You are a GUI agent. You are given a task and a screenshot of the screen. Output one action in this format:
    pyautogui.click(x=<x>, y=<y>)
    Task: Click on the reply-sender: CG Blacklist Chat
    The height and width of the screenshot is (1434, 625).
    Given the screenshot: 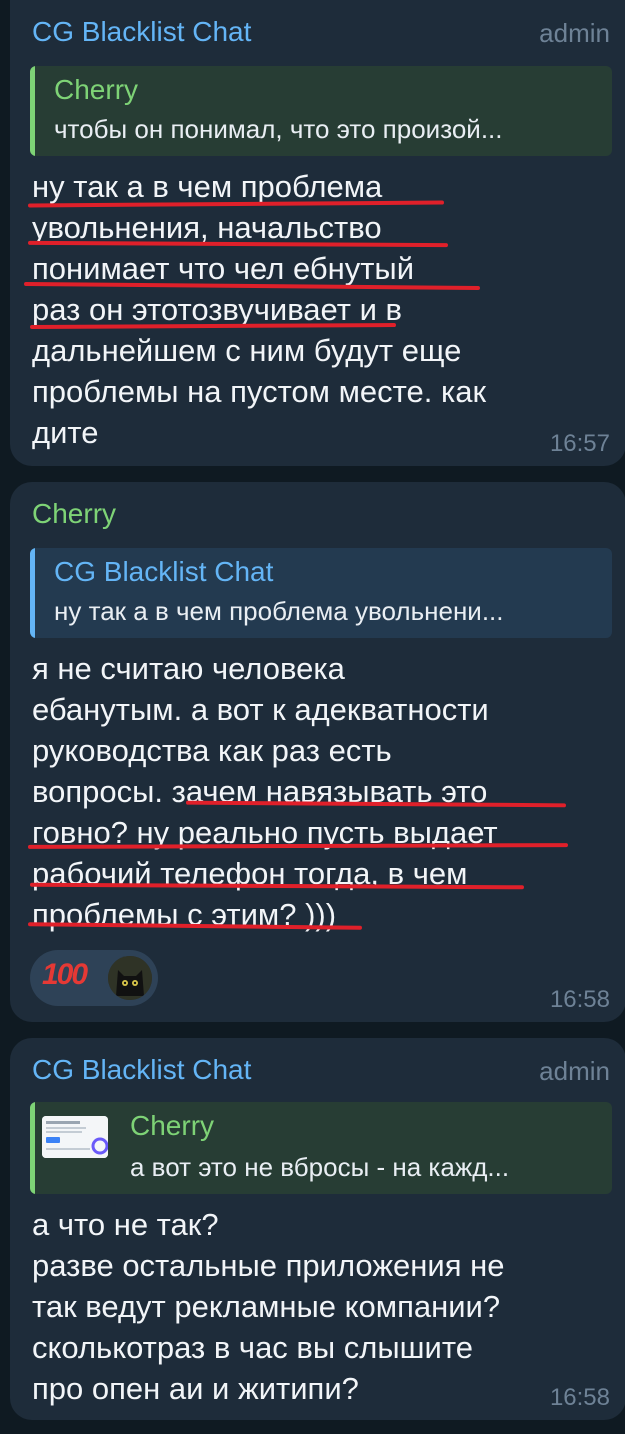 What is the action you would take?
    pyautogui.click(x=164, y=571)
    